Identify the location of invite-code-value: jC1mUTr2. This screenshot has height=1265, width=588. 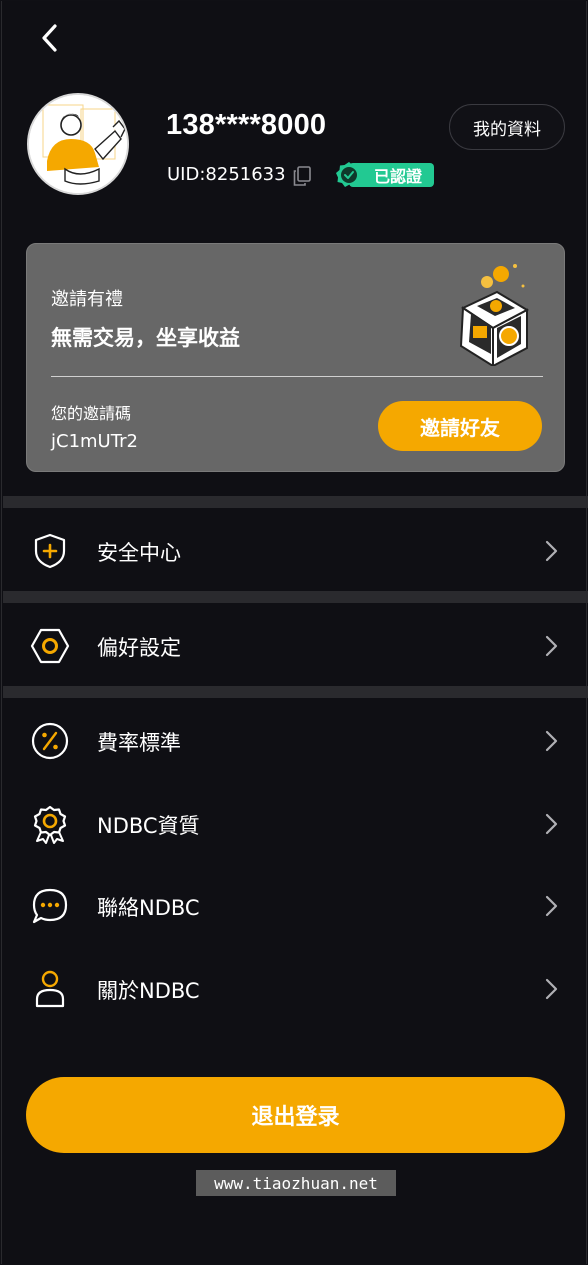
(94, 441).